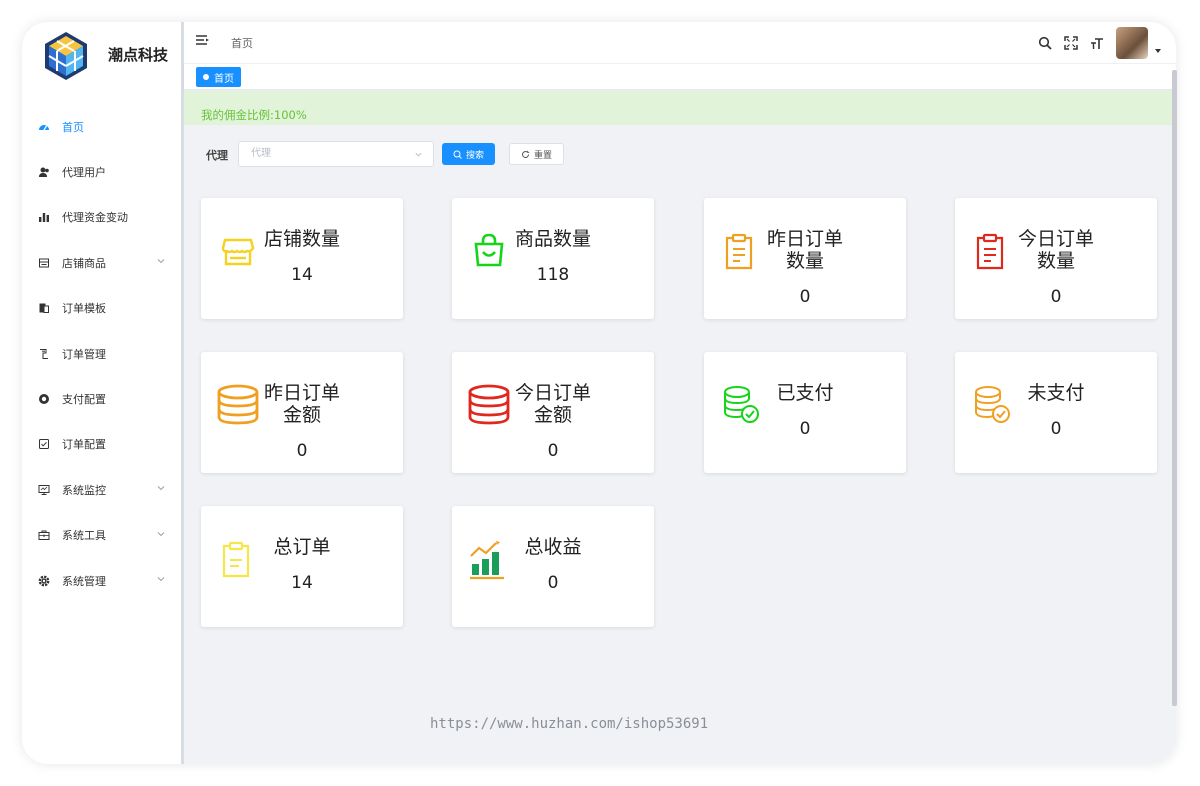  I want to click on toolbox-icon, so click(44, 535).